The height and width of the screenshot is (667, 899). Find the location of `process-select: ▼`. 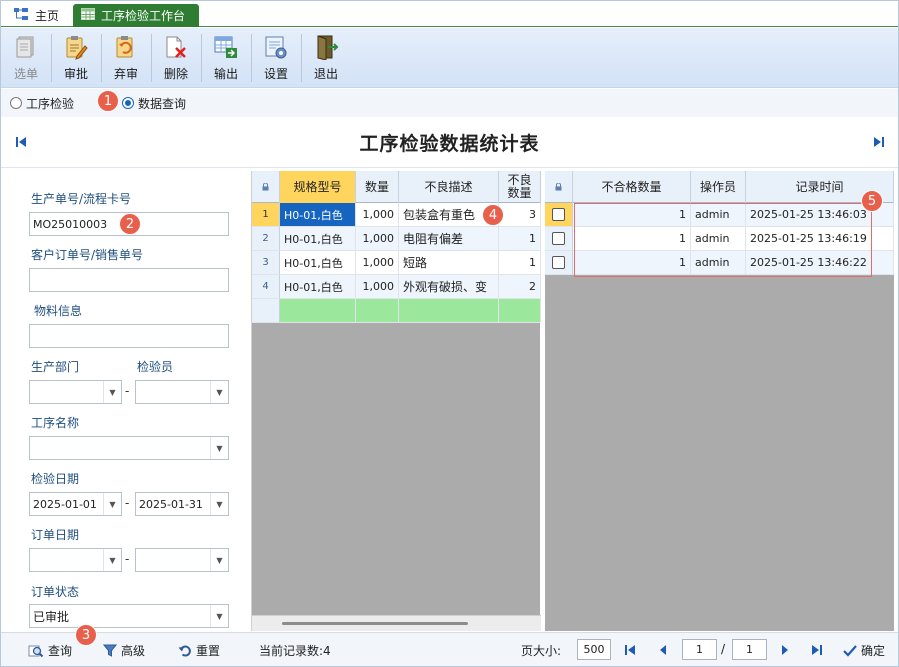

process-select: ▼ is located at coordinates (129, 448).